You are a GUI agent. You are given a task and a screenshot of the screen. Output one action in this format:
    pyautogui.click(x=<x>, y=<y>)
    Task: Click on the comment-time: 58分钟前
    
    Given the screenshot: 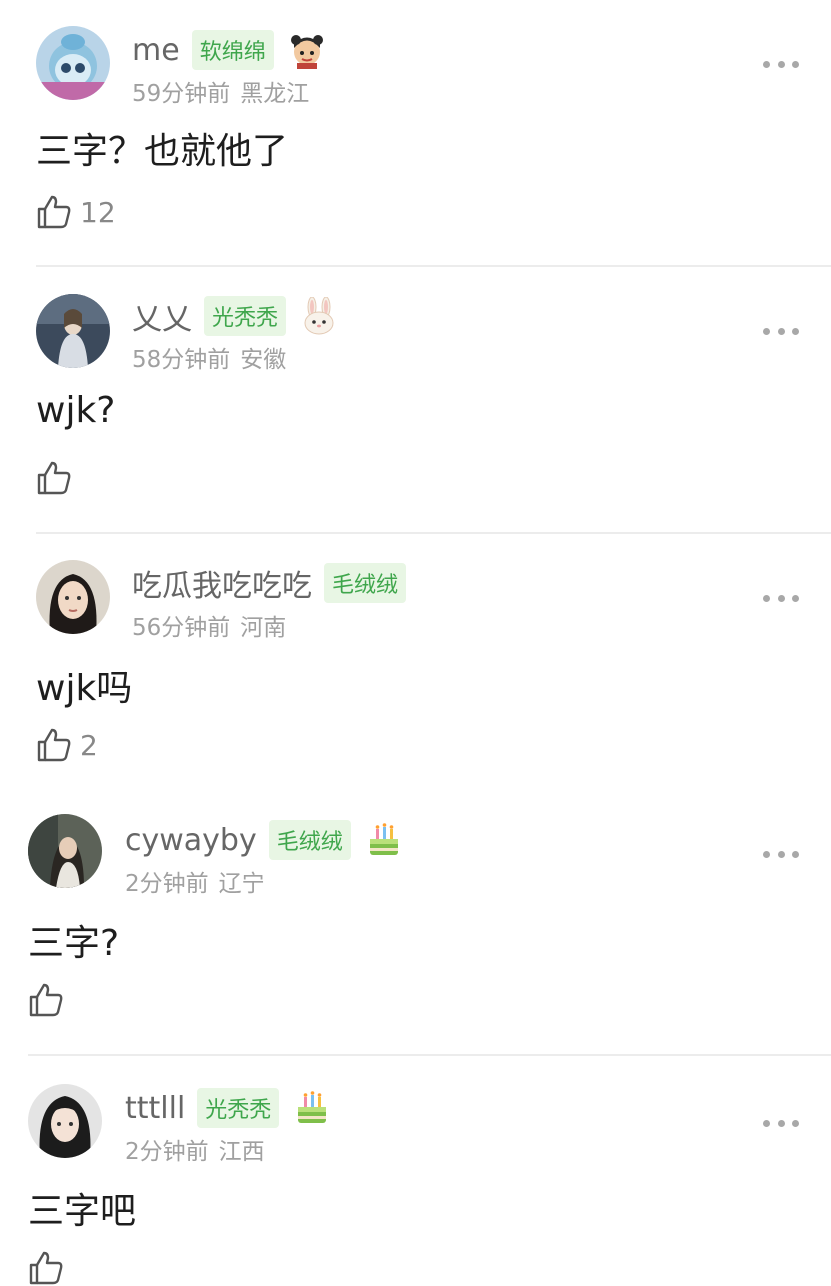 What is the action you would take?
    pyautogui.click(x=181, y=360)
    